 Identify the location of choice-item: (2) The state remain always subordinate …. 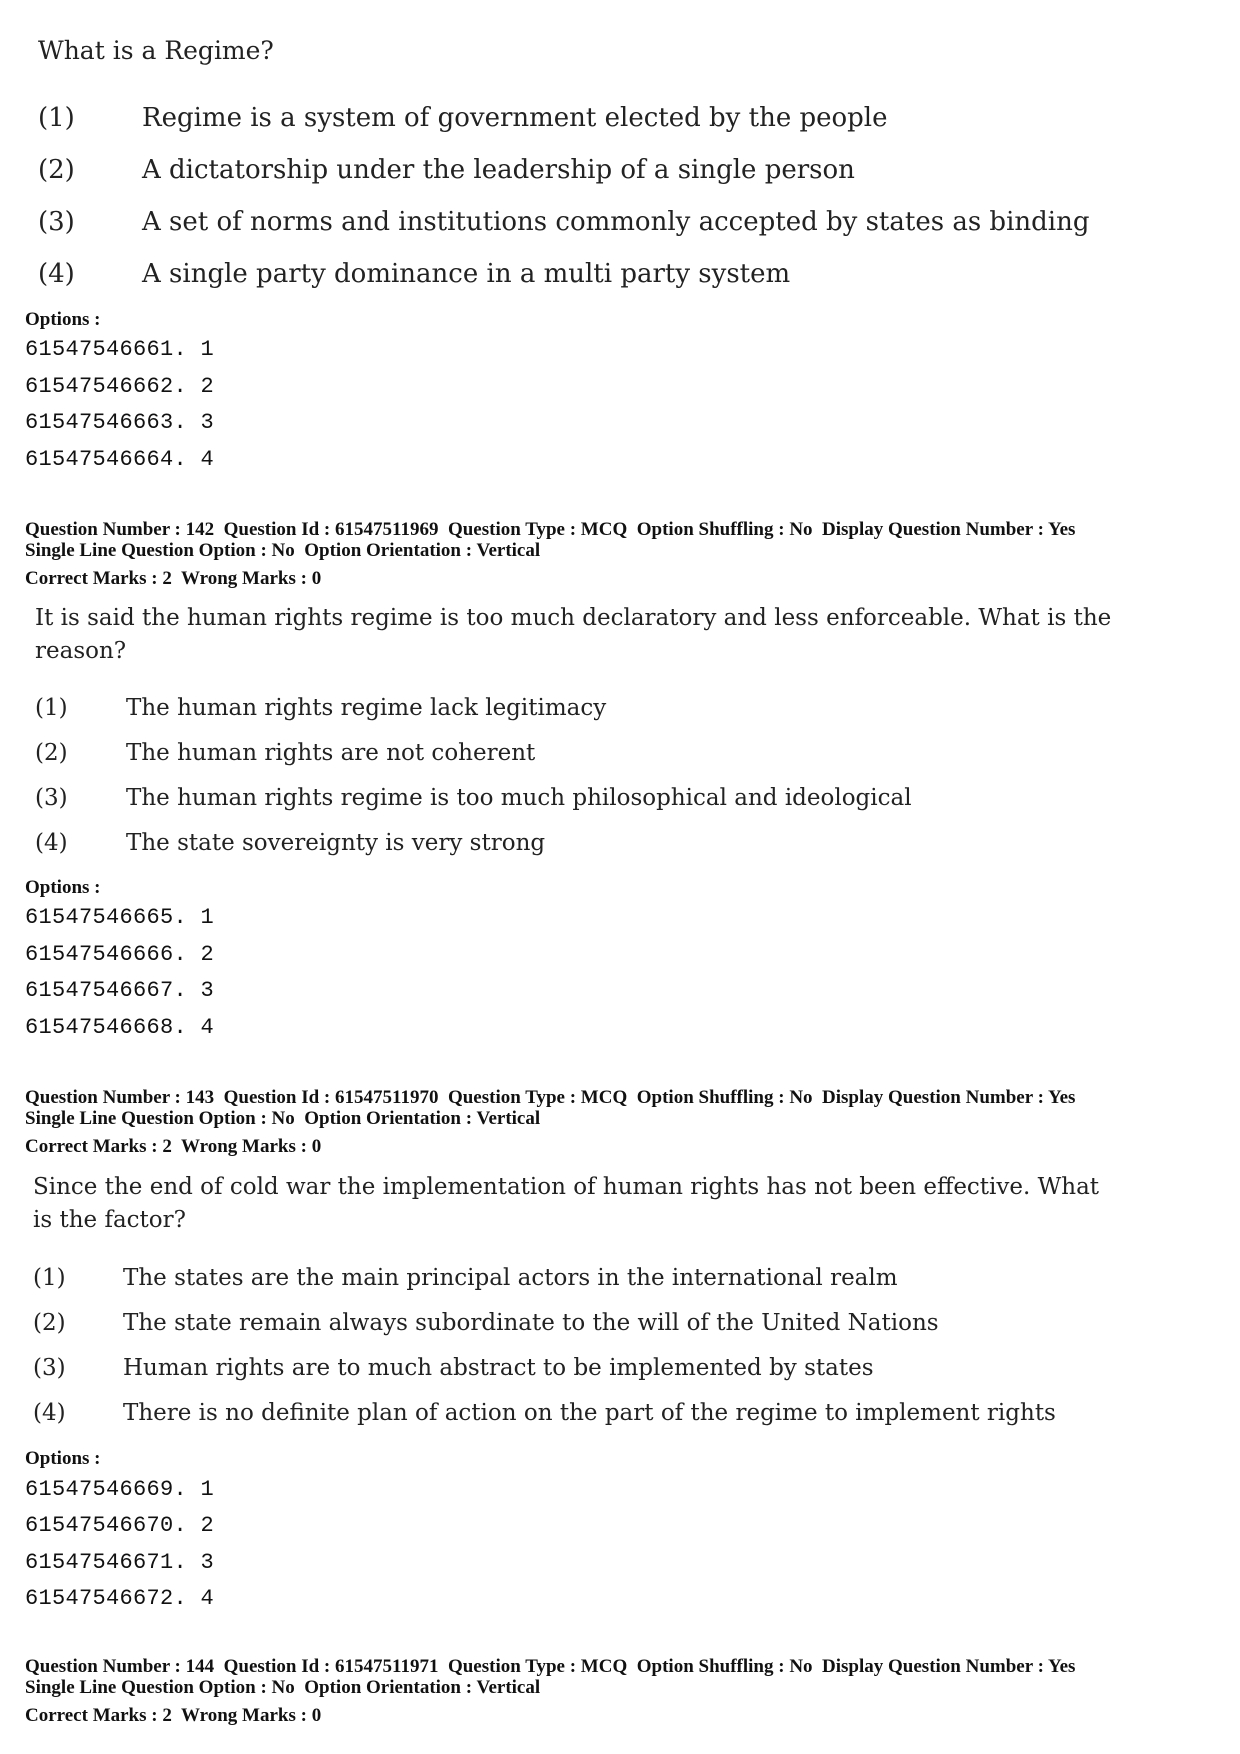
(623, 1326).